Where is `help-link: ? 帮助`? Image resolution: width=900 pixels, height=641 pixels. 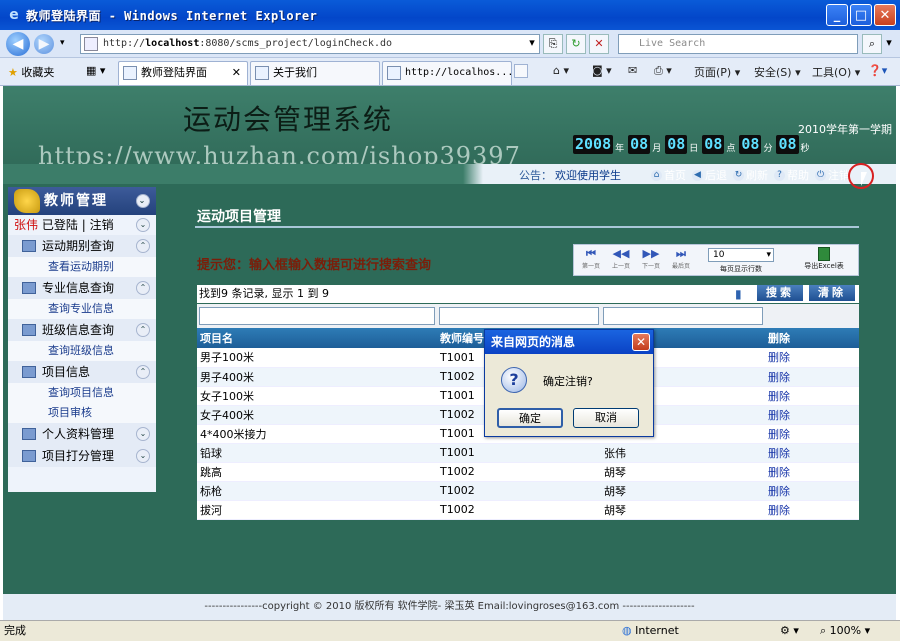 help-link: ? 帮助 is located at coordinates (791, 175).